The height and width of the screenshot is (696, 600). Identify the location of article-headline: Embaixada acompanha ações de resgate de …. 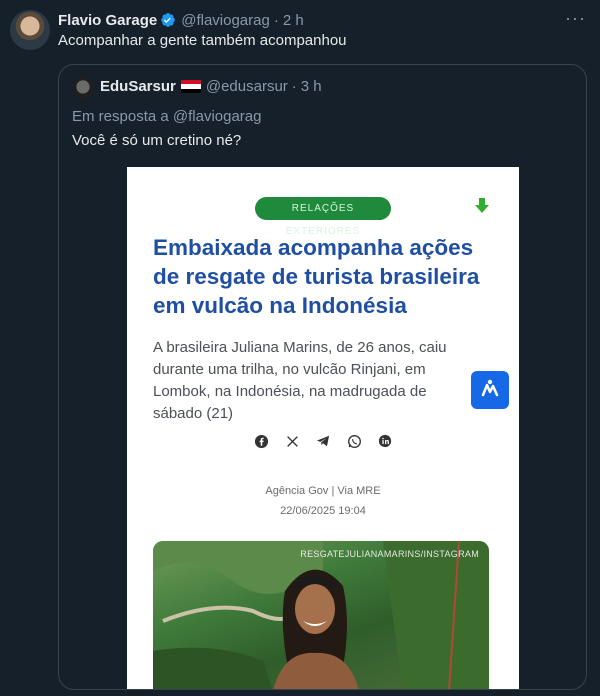
(316, 276).